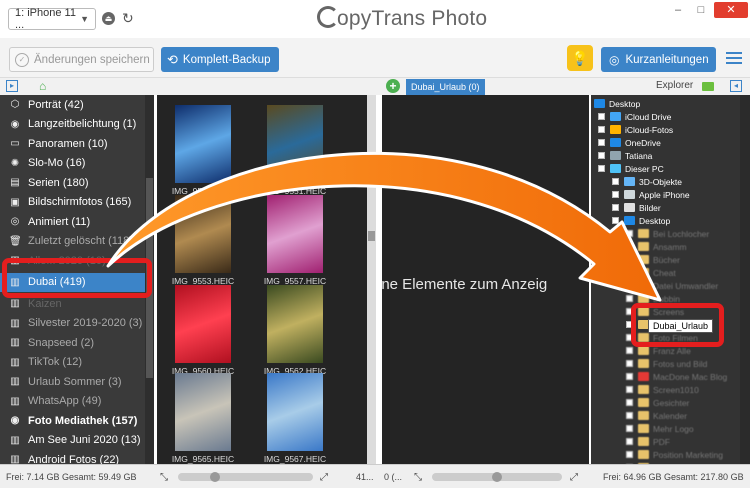  What do you see at coordinates (12, 86) in the screenshot?
I see `collapse-left-pane-icon: ▸` at bounding box center [12, 86].